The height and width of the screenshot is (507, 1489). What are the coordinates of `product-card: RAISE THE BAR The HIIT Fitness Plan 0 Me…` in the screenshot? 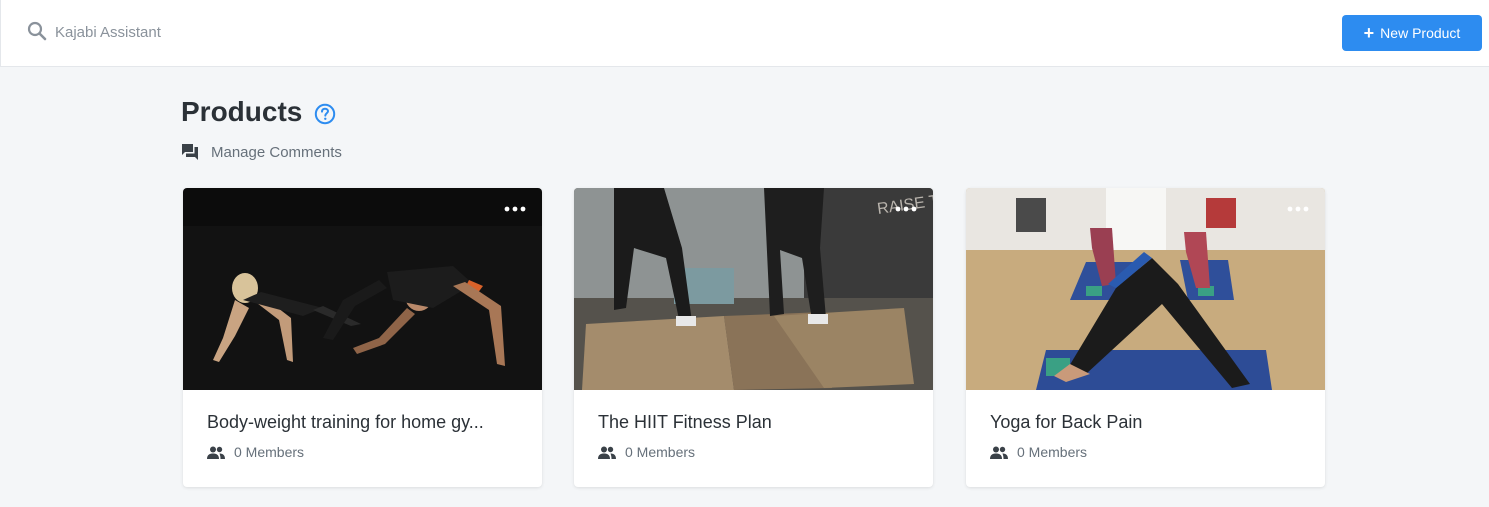 It's located at (753, 337).